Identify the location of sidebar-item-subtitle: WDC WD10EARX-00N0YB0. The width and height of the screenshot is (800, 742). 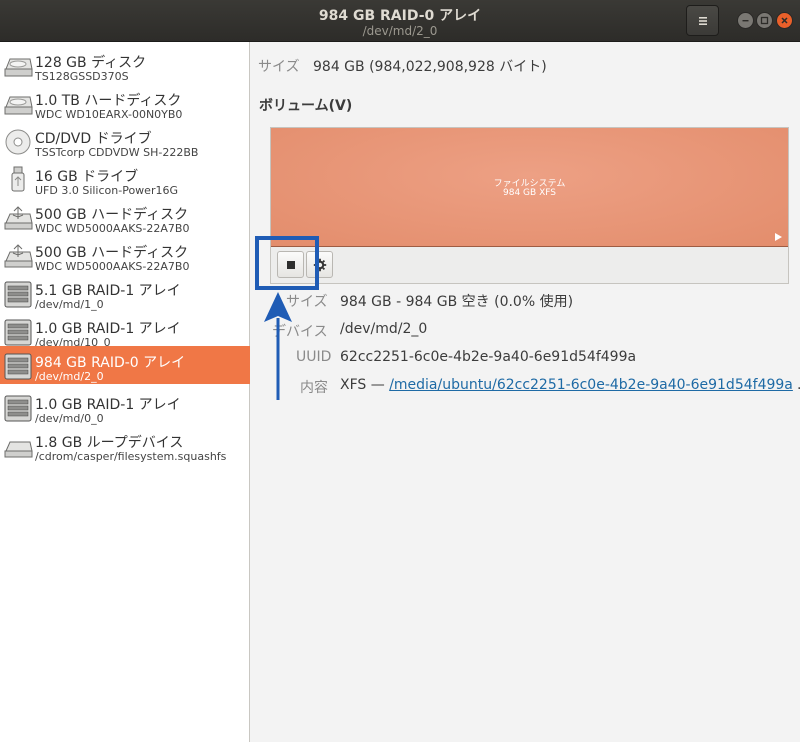
(109, 114).